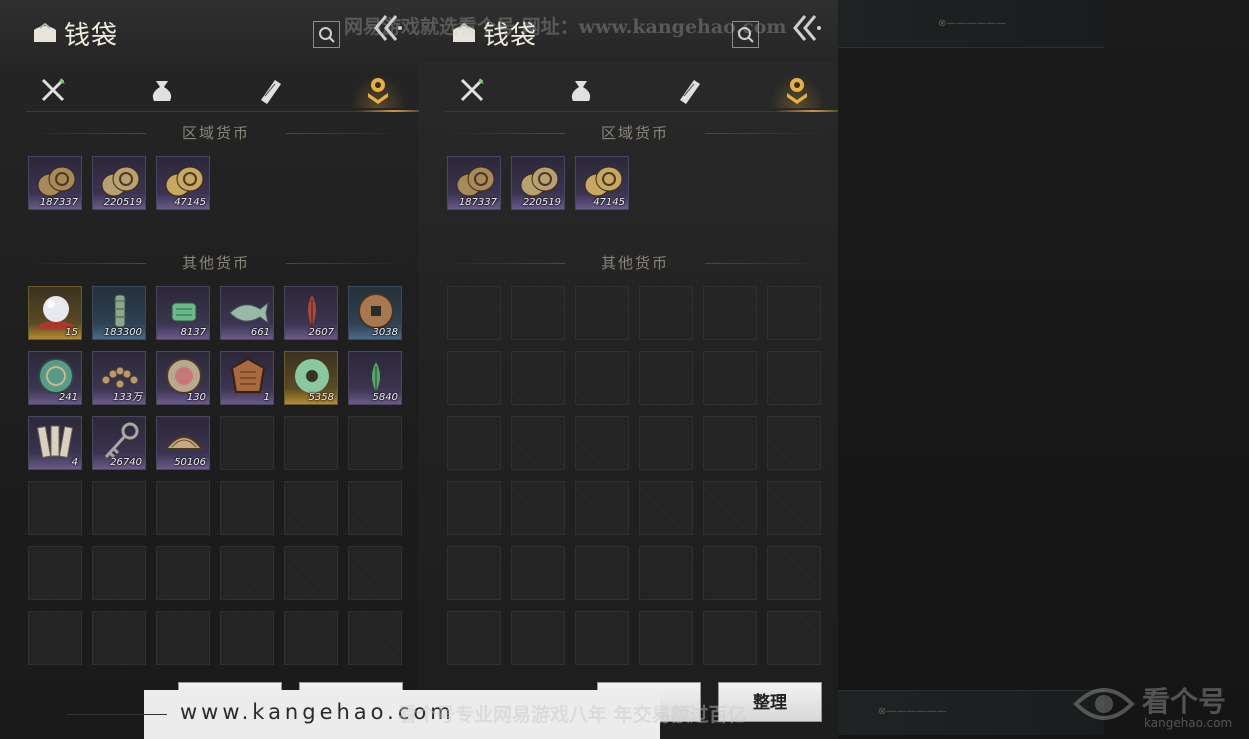 This screenshot has height=739, width=1249. I want to click on currency-slot: 8137, so click(183, 313).